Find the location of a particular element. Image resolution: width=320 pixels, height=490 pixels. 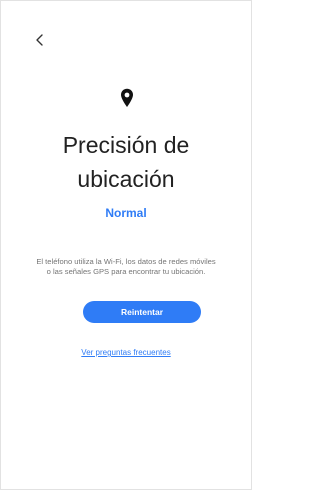

chevron-left-icon is located at coordinates (40, 42).